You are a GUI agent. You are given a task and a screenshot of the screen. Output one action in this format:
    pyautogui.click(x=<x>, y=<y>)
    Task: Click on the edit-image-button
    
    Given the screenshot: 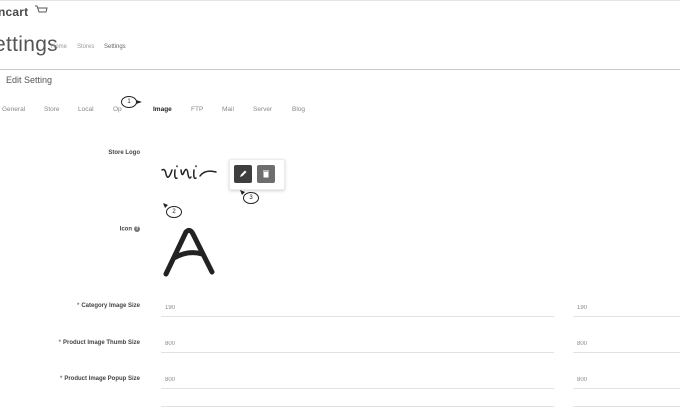 What is the action you would take?
    pyautogui.click(x=243, y=174)
    